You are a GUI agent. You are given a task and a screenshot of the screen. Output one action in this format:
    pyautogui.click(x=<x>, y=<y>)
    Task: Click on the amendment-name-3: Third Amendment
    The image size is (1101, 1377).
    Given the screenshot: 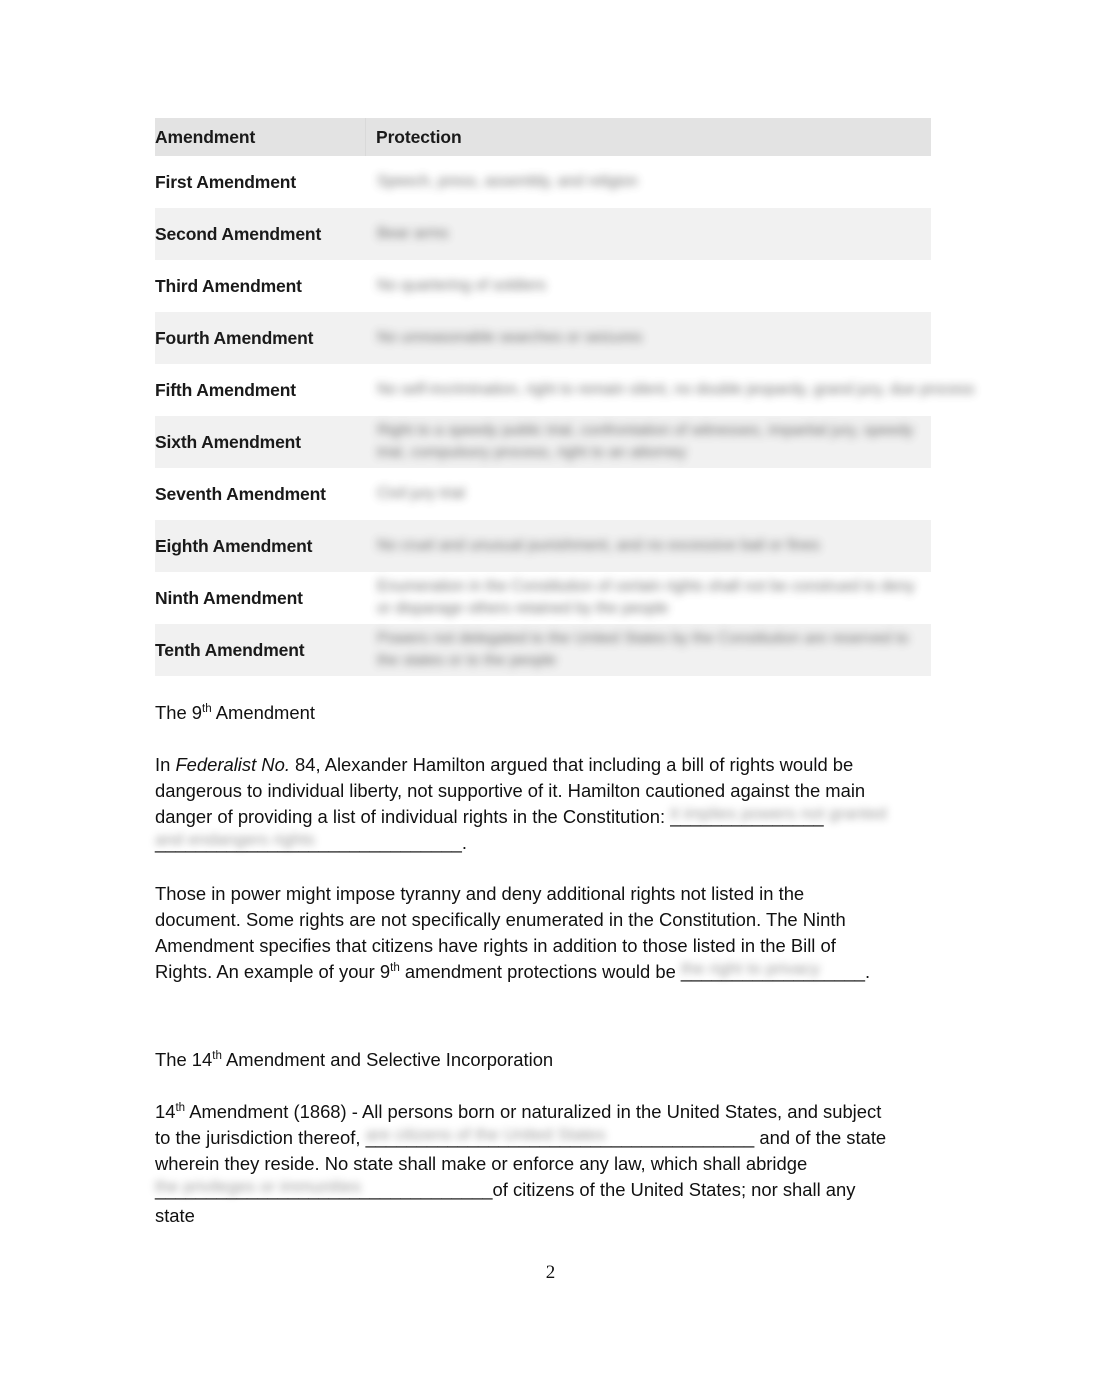 What is the action you would take?
    pyautogui.click(x=260, y=286)
    